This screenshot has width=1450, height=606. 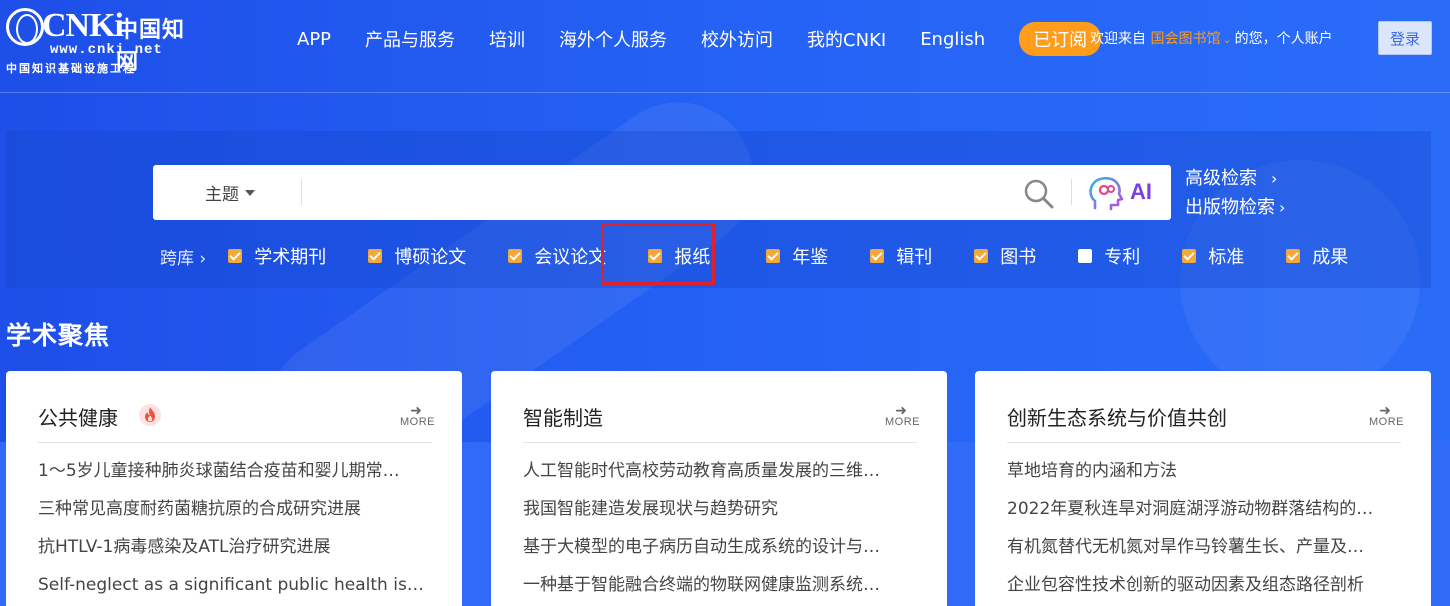 I want to click on welcome-suffix: 的您，个人账户, so click(x=1283, y=39).